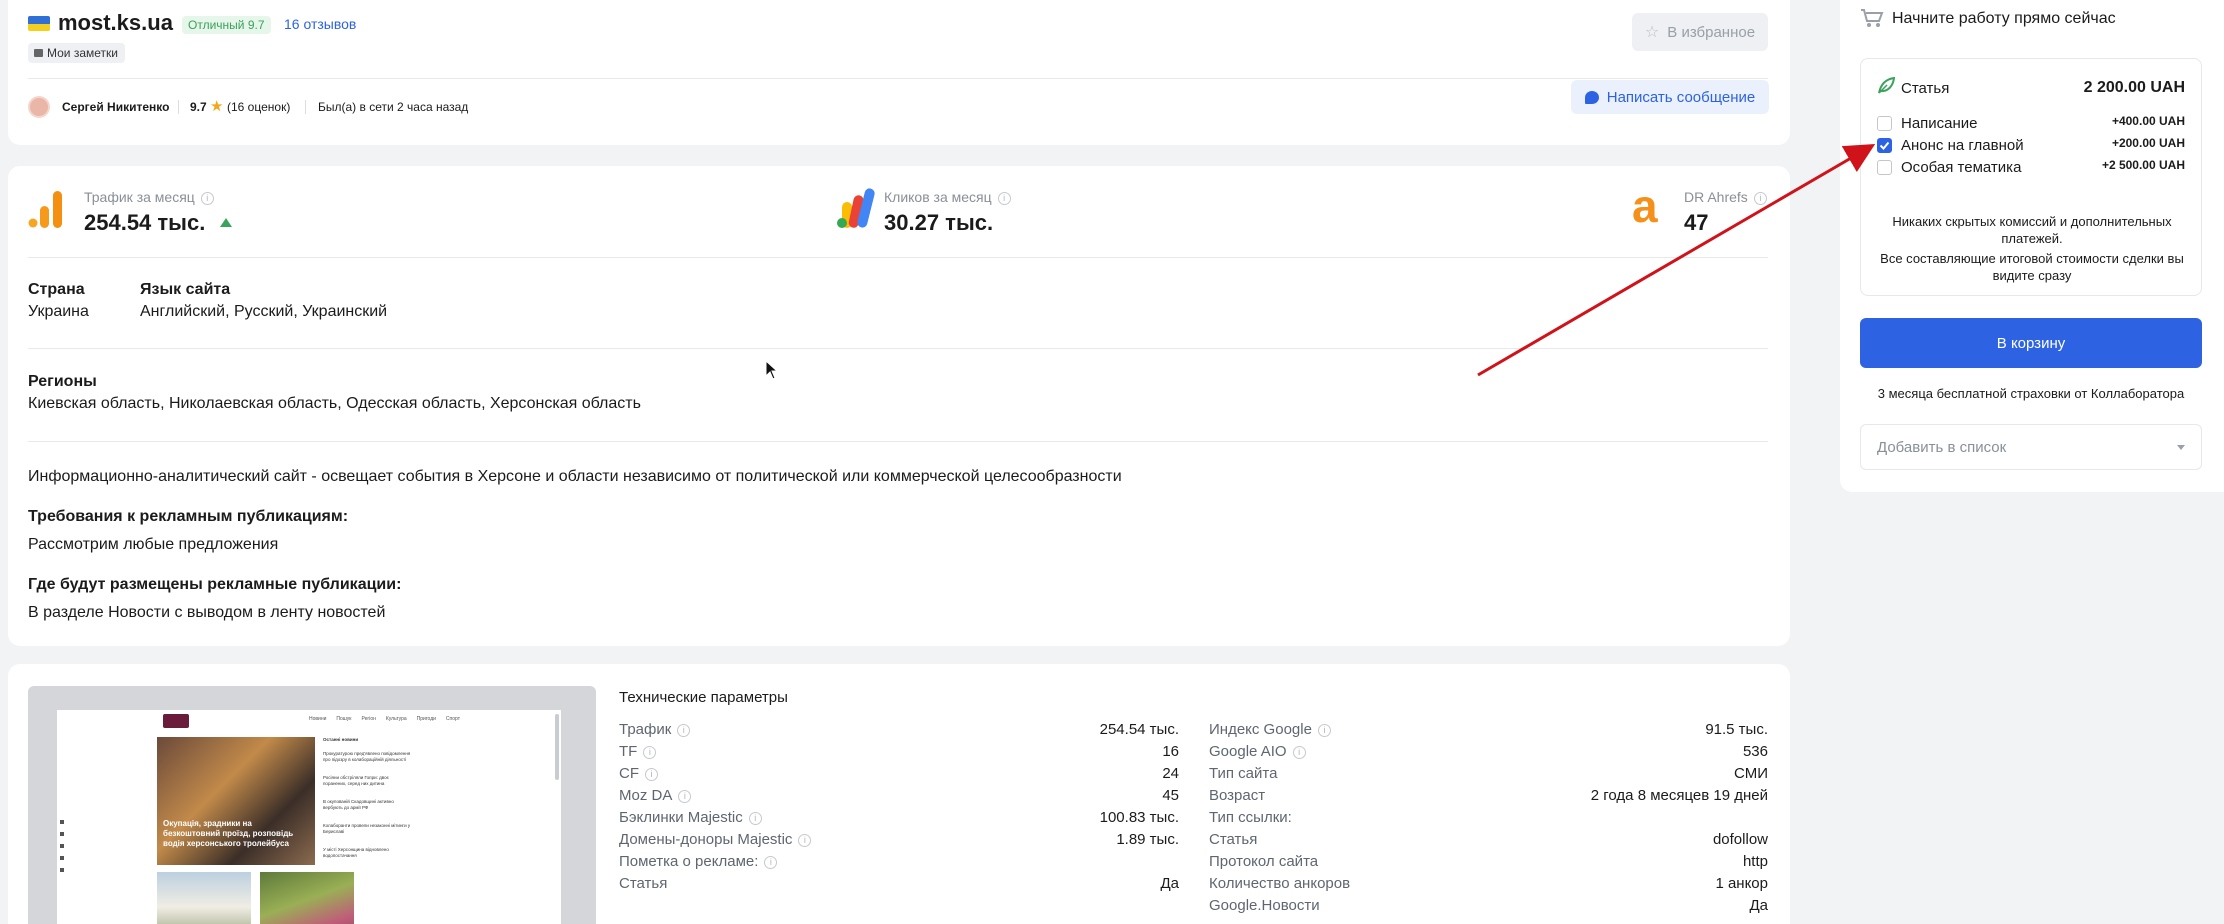 Image resolution: width=2224 pixels, height=924 pixels. Describe the element at coordinates (1755, 751) in the screenshot. I see `tech-value: 536` at that location.